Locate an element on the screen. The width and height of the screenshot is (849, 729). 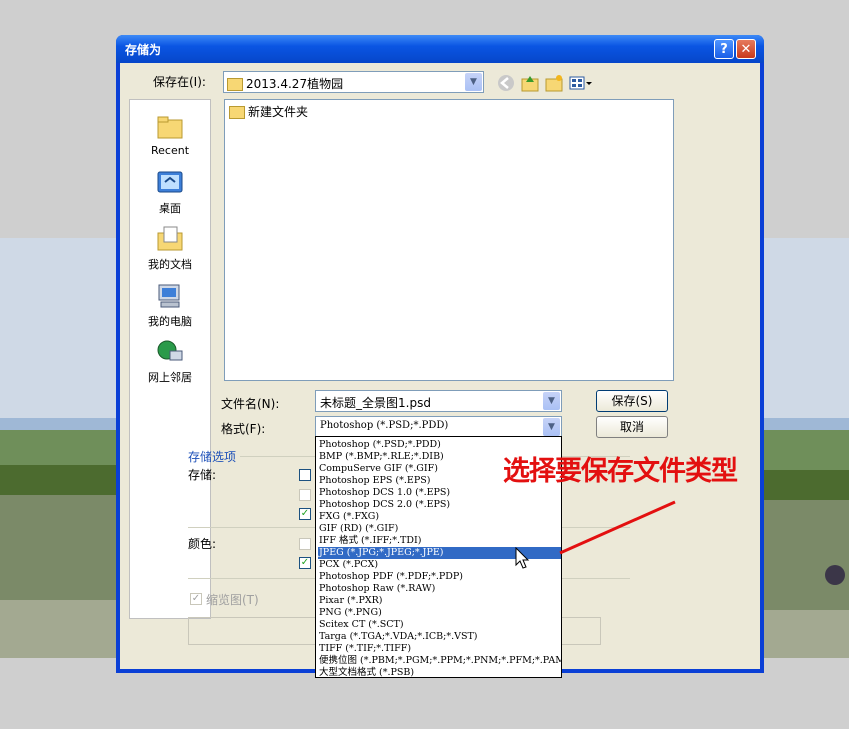
place-label: 我的文档 is located at coordinates (170, 264).